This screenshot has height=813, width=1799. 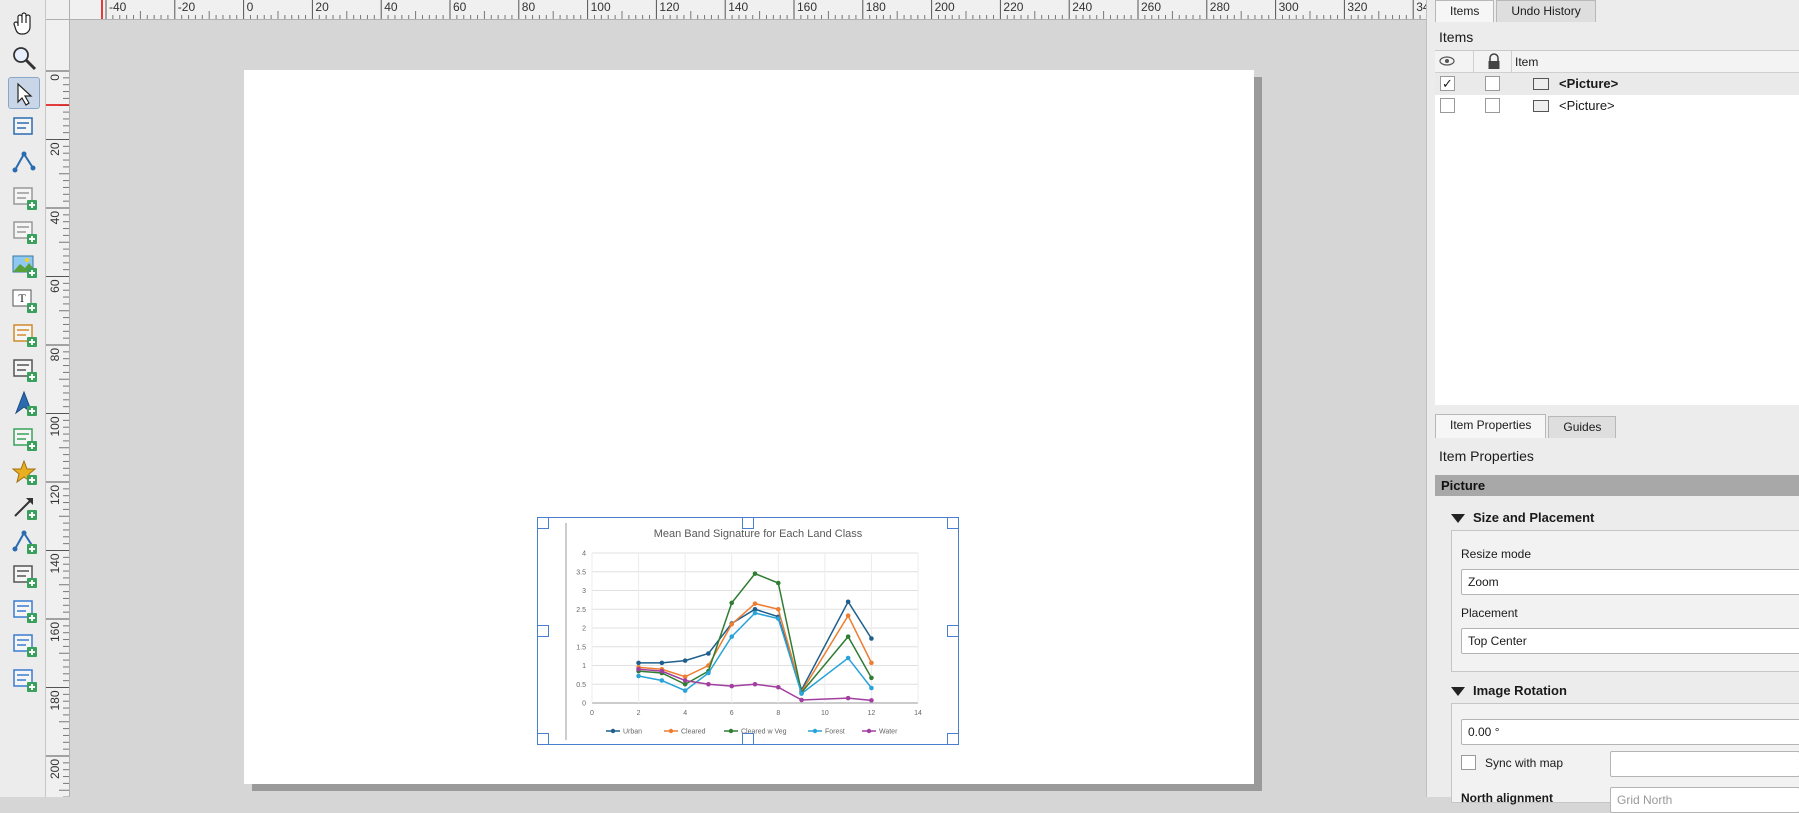 I want to click on picture-icon, so click(x=1541, y=84).